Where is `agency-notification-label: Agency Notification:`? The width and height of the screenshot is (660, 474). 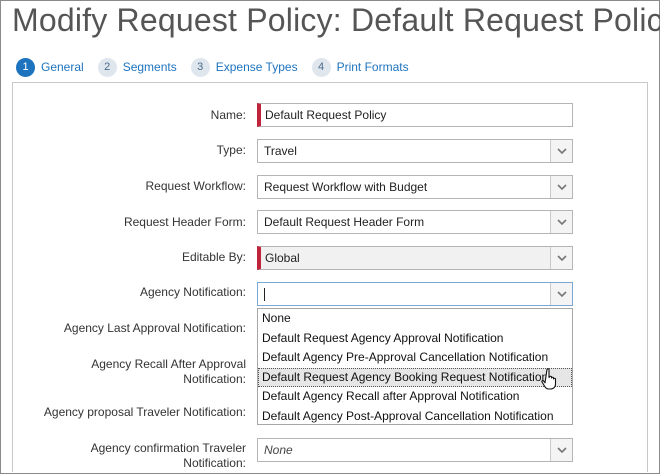
agency-notification-label: Agency Notification: is located at coordinates (192, 292).